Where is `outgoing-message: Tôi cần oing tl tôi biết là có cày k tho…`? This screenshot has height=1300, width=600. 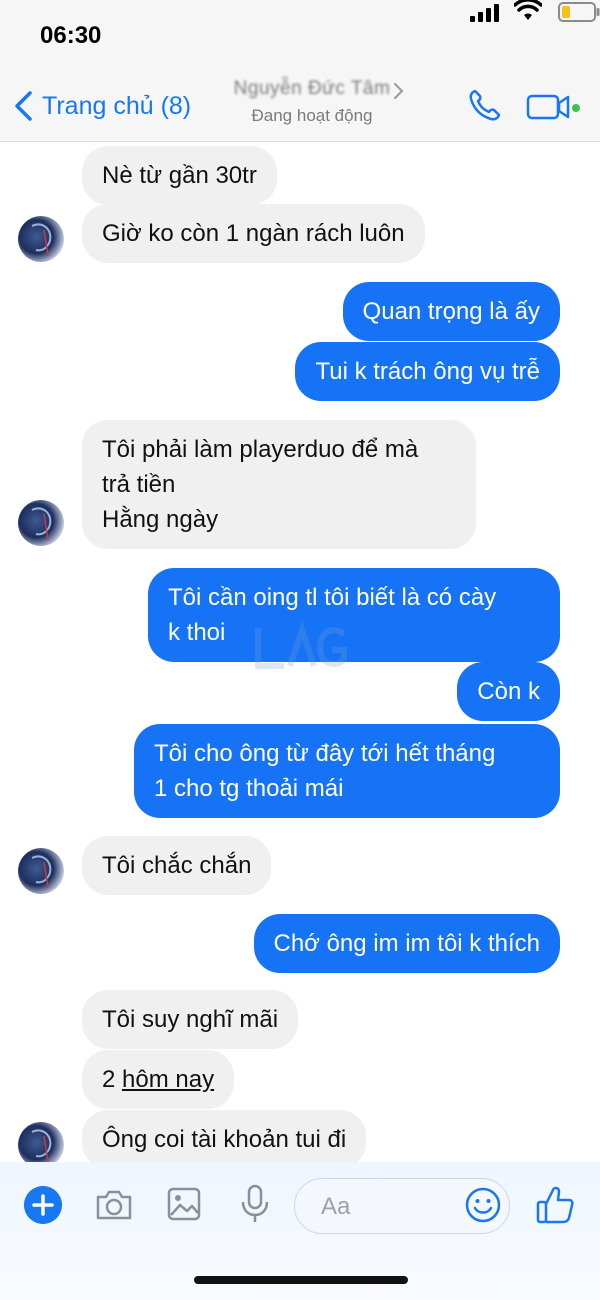 outgoing-message: Tôi cần oing tl tôi biết là có cày k tho… is located at coordinates (354, 615).